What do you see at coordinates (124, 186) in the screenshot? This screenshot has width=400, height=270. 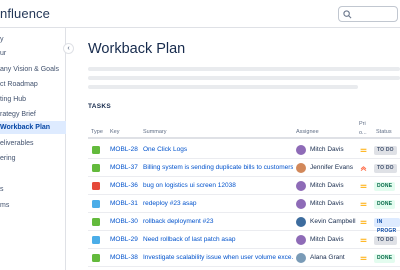 I see `issue-key-link: MOBL-36` at bounding box center [124, 186].